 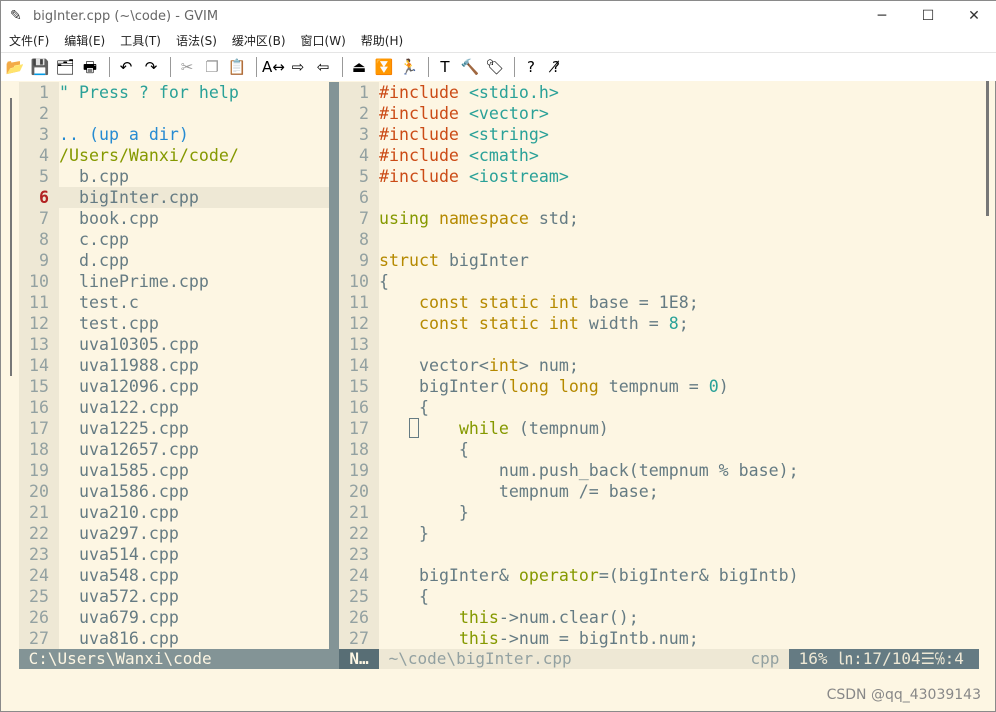 I want to click on explorer-line: 7 book.cpp, so click(x=174, y=218).